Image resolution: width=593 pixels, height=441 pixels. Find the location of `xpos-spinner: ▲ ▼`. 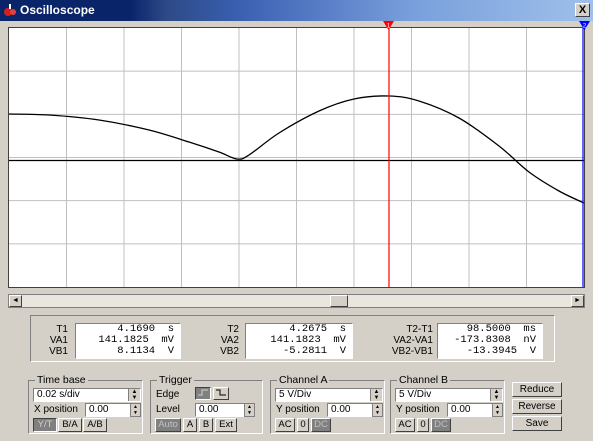

xpos-spinner: ▲ ▼ is located at coordinates (135, 410).